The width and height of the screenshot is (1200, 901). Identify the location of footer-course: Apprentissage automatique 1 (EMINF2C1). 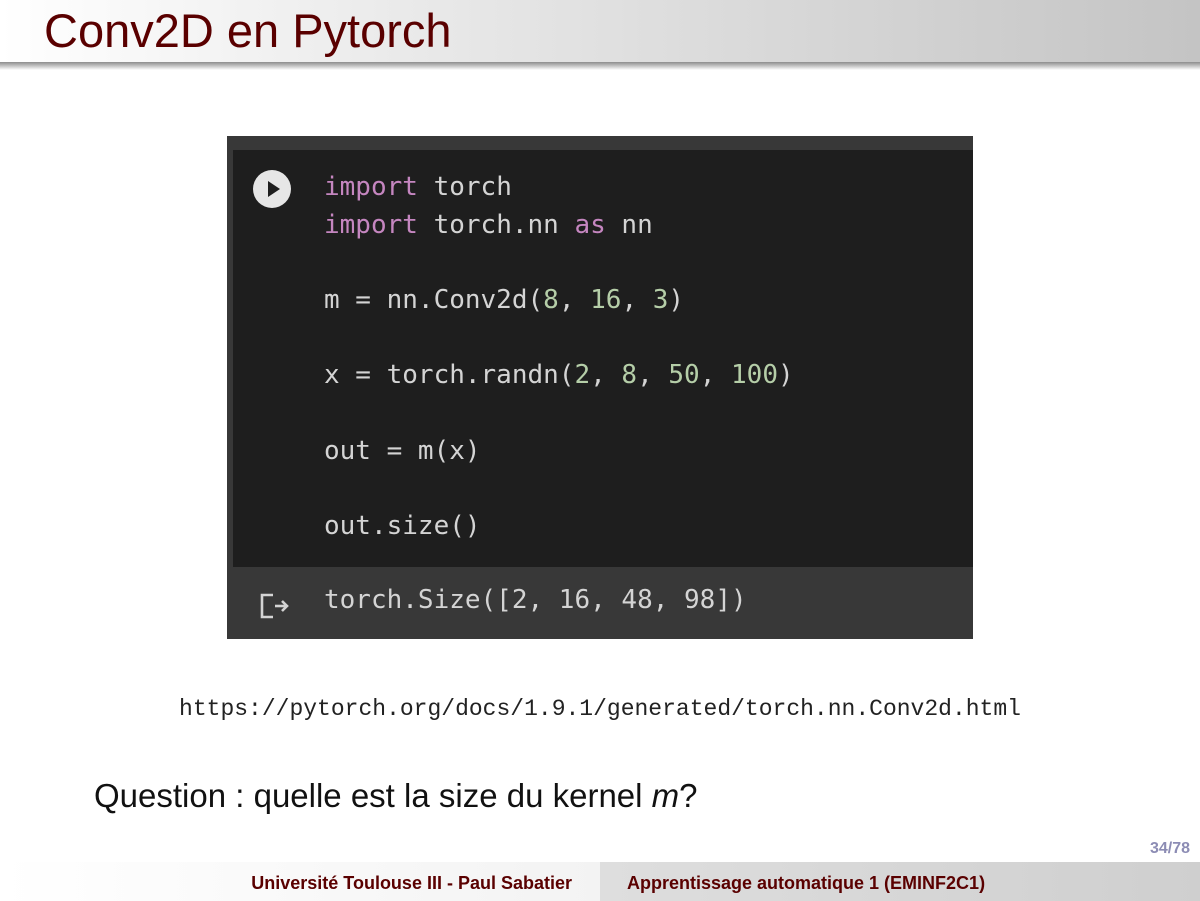
(806, 883).